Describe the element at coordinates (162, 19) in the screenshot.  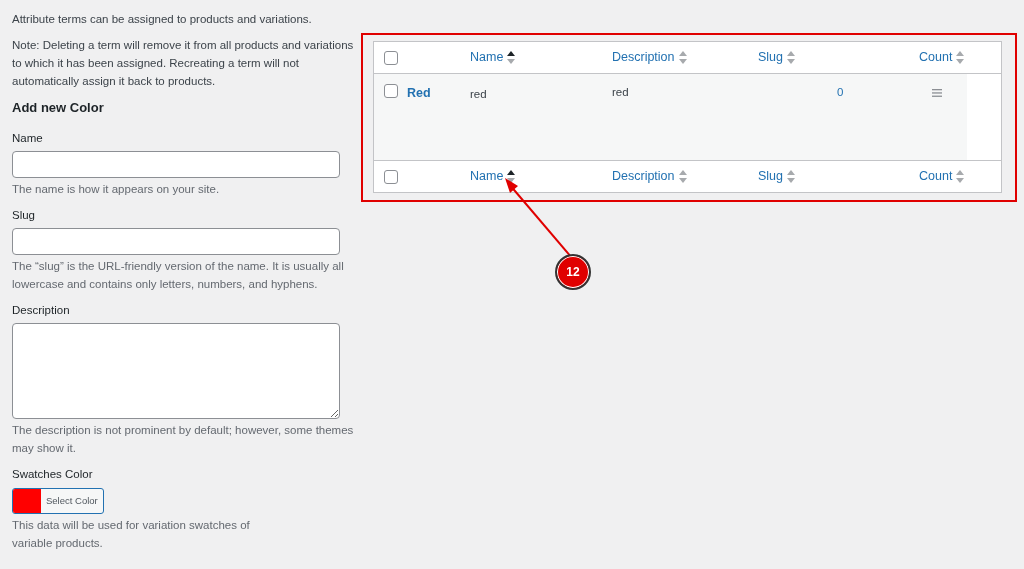
I see `intro-text: Attribute terms can be assigned to products and variations.` at that location.